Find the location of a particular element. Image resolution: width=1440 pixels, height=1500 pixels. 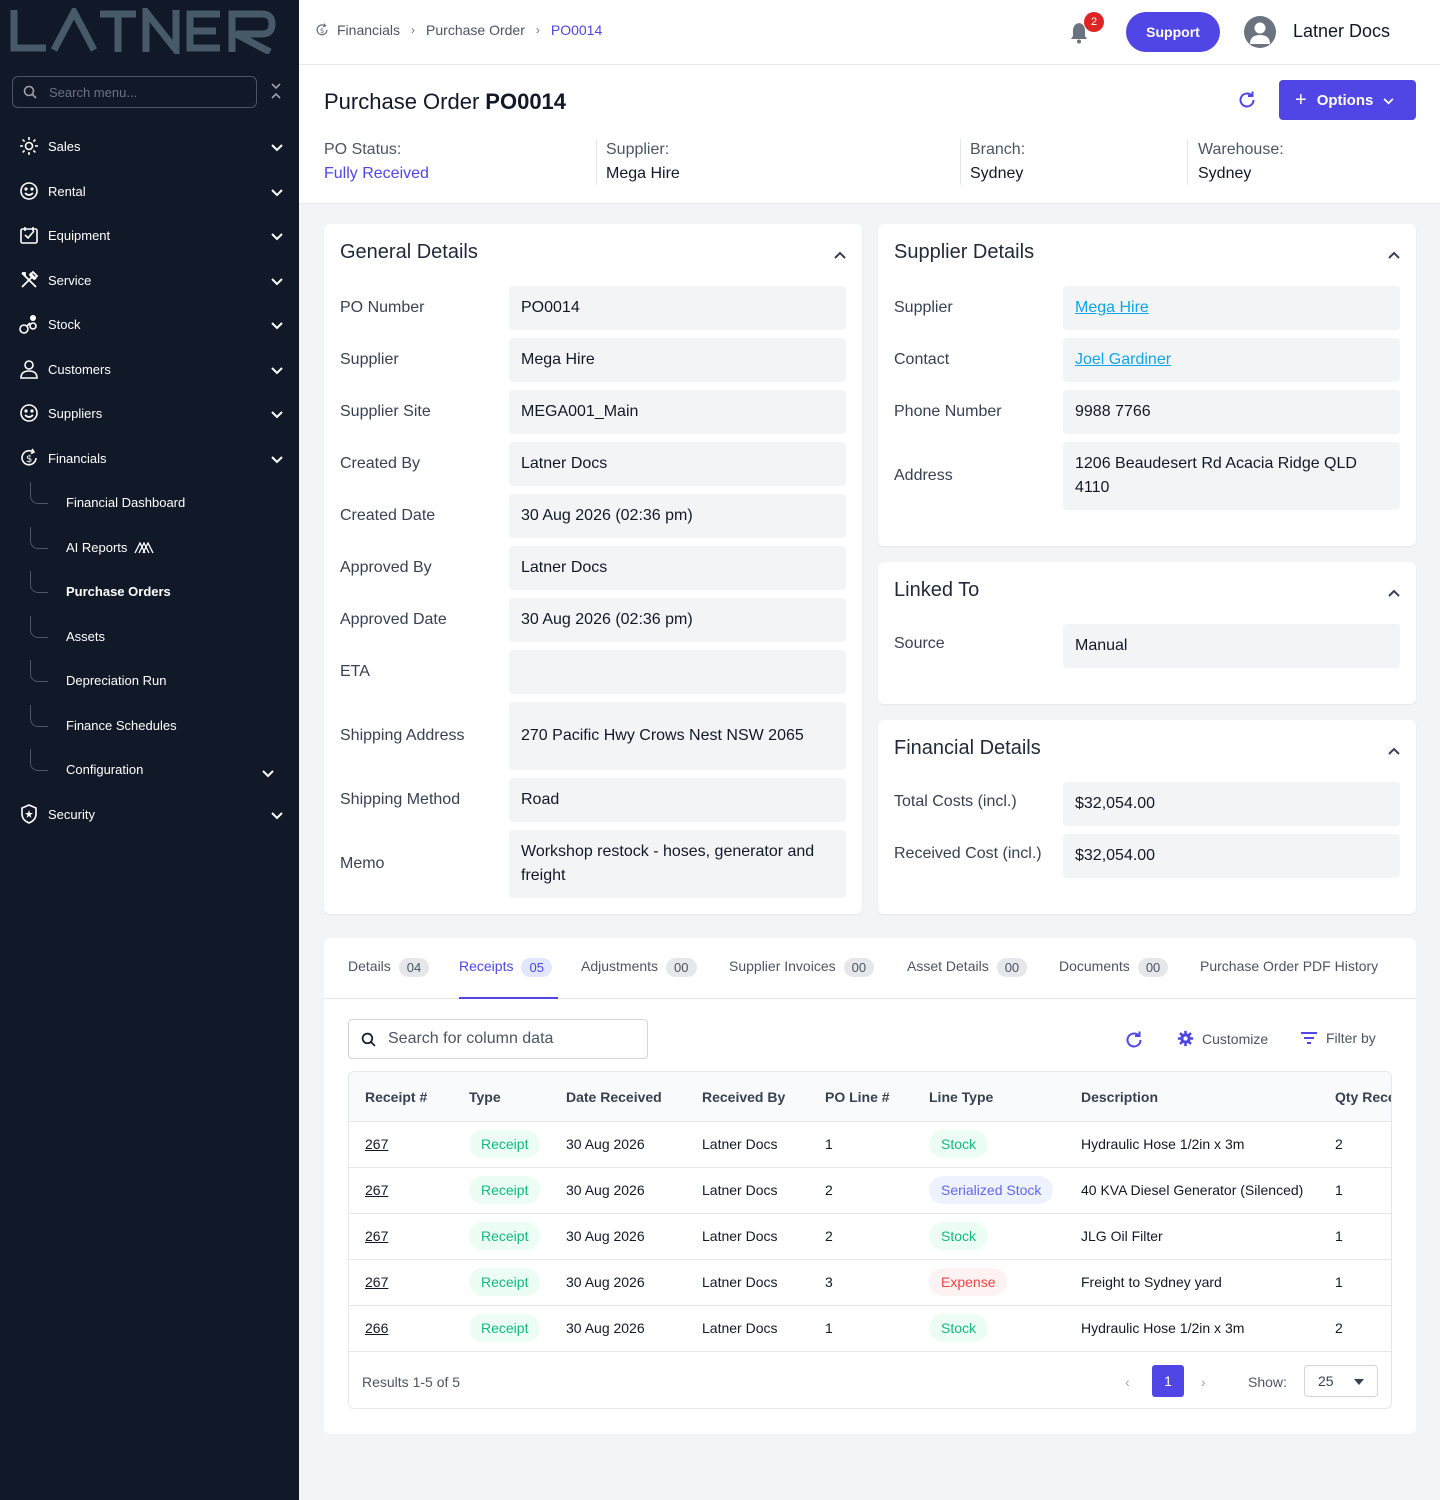

receipt-link: 266 is located at coordinates (376, 1328).